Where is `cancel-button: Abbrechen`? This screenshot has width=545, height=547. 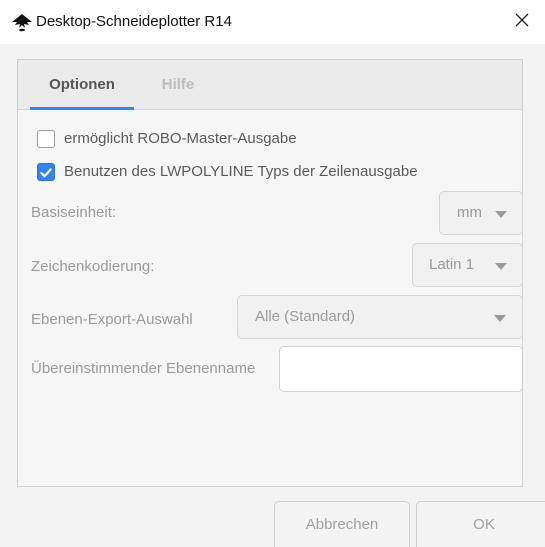
cancel-button: Abbrechen is located at coordinates (342, 524).